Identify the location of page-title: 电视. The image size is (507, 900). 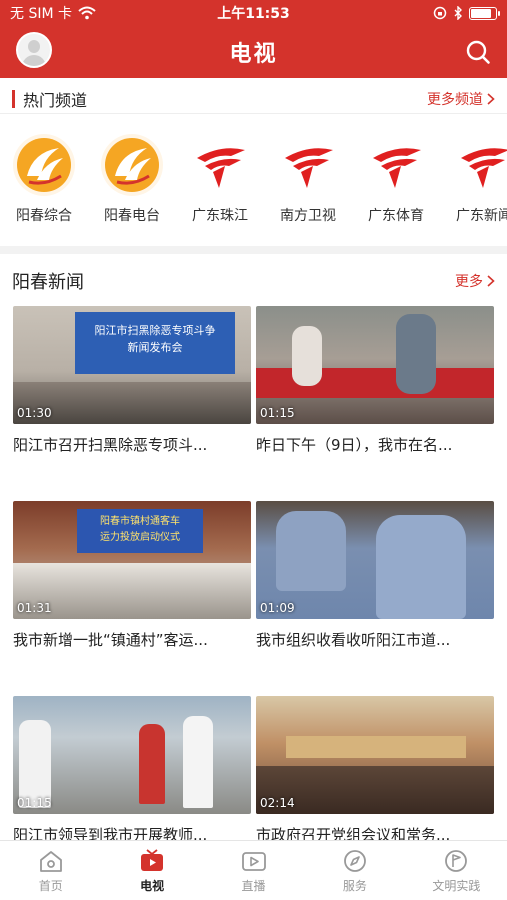
(253, 54).